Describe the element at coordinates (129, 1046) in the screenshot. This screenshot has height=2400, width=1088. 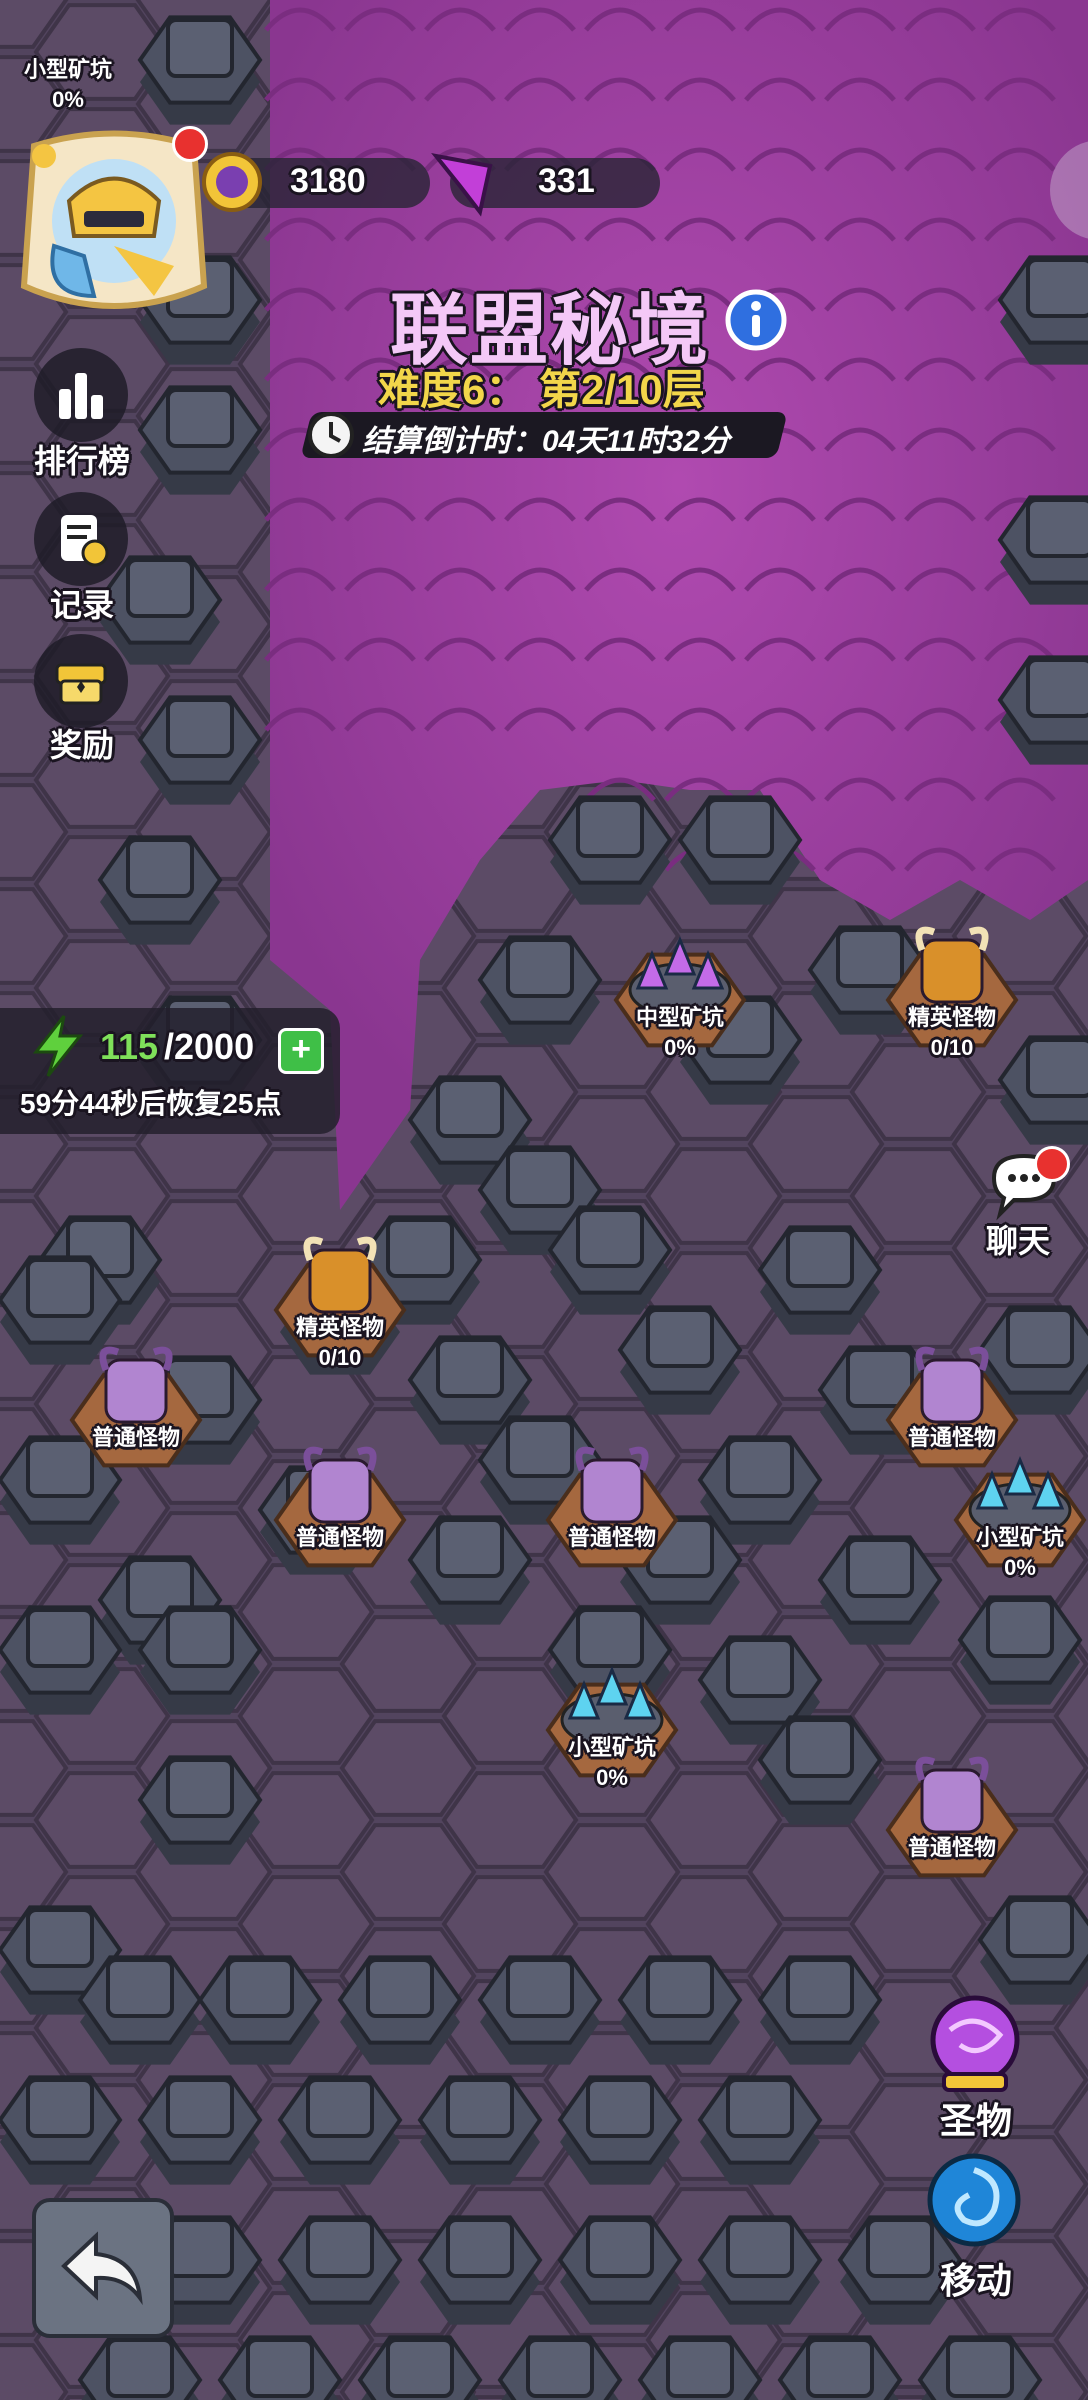
I see `energy-current: 115` at that location.